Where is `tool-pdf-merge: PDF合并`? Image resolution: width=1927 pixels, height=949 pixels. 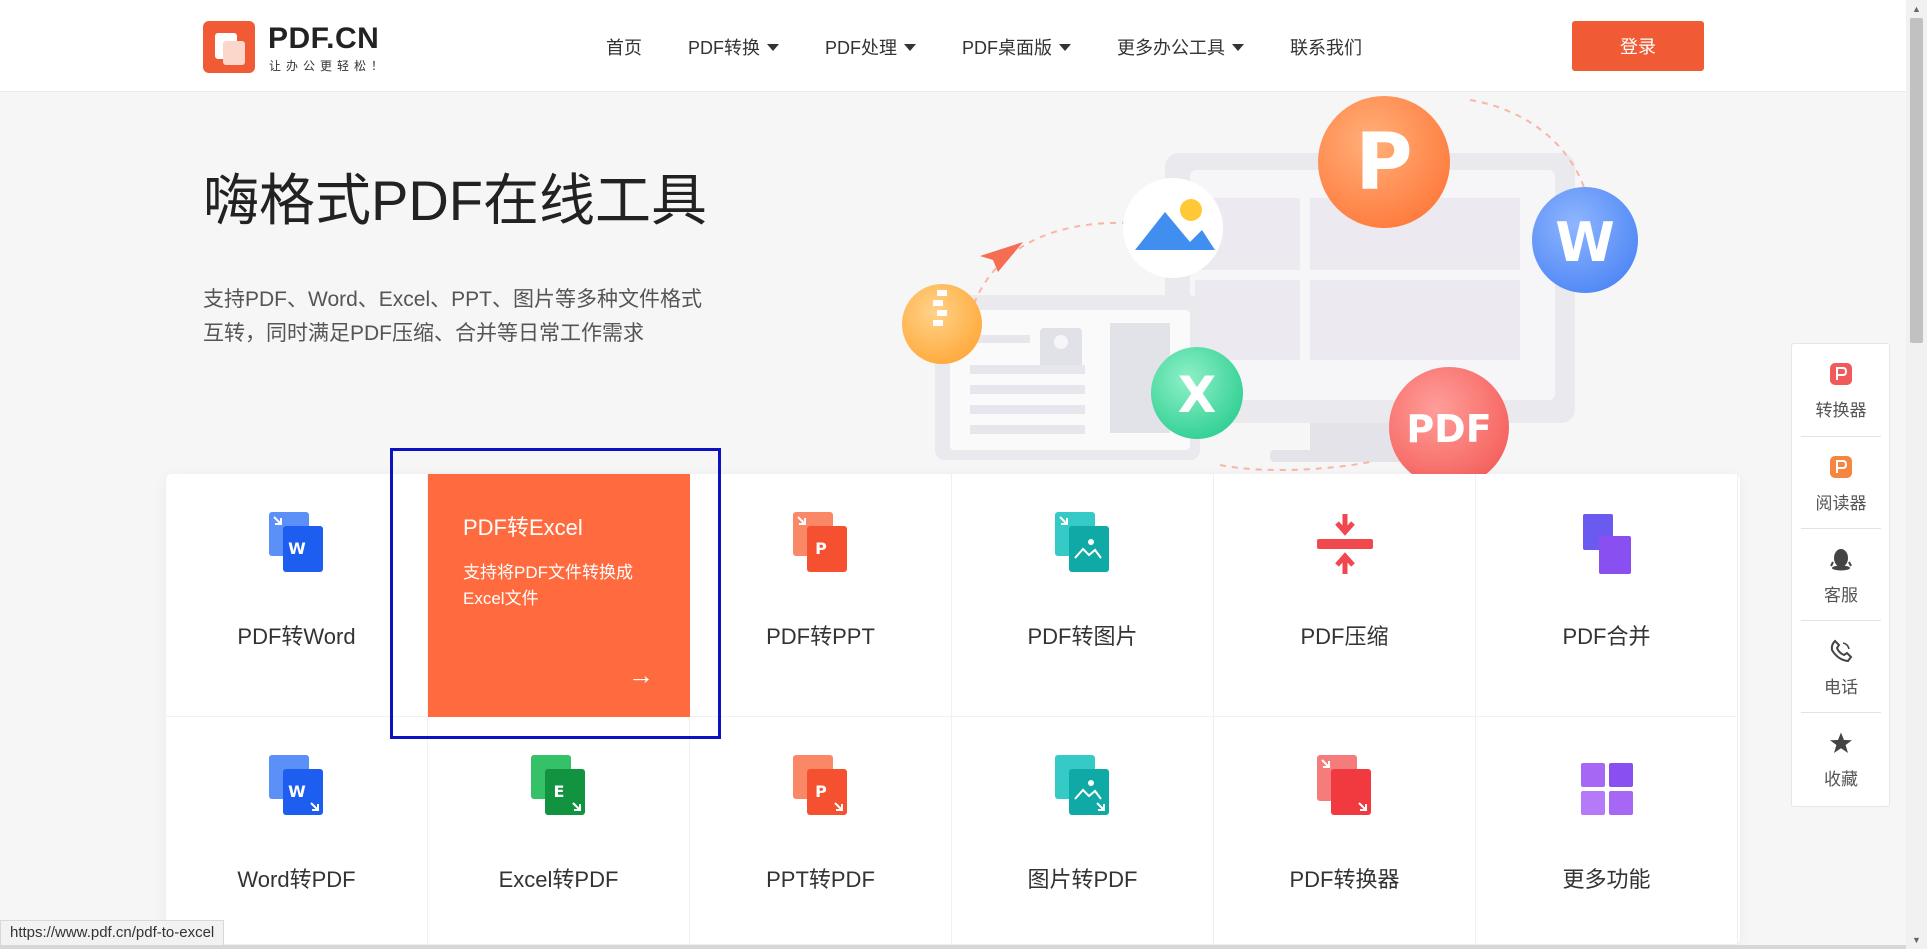 tool-pdf-merge: PDF合并 is located at coordinates (1607, 595).